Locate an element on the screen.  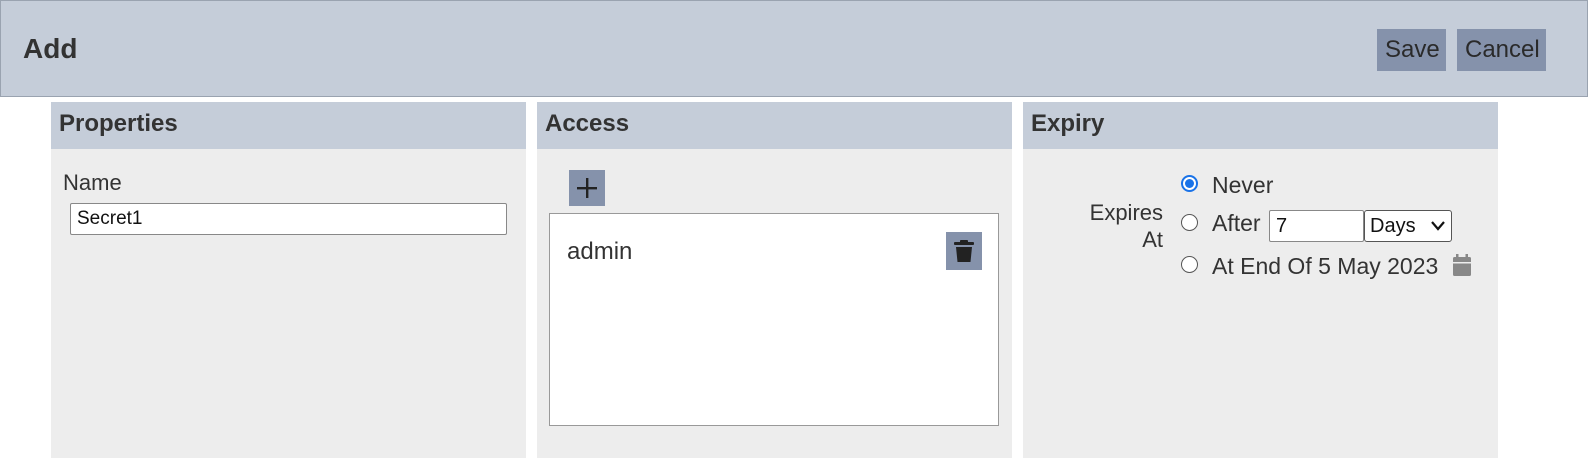
chevron-down-icon is located at coordinates (1438, 226).